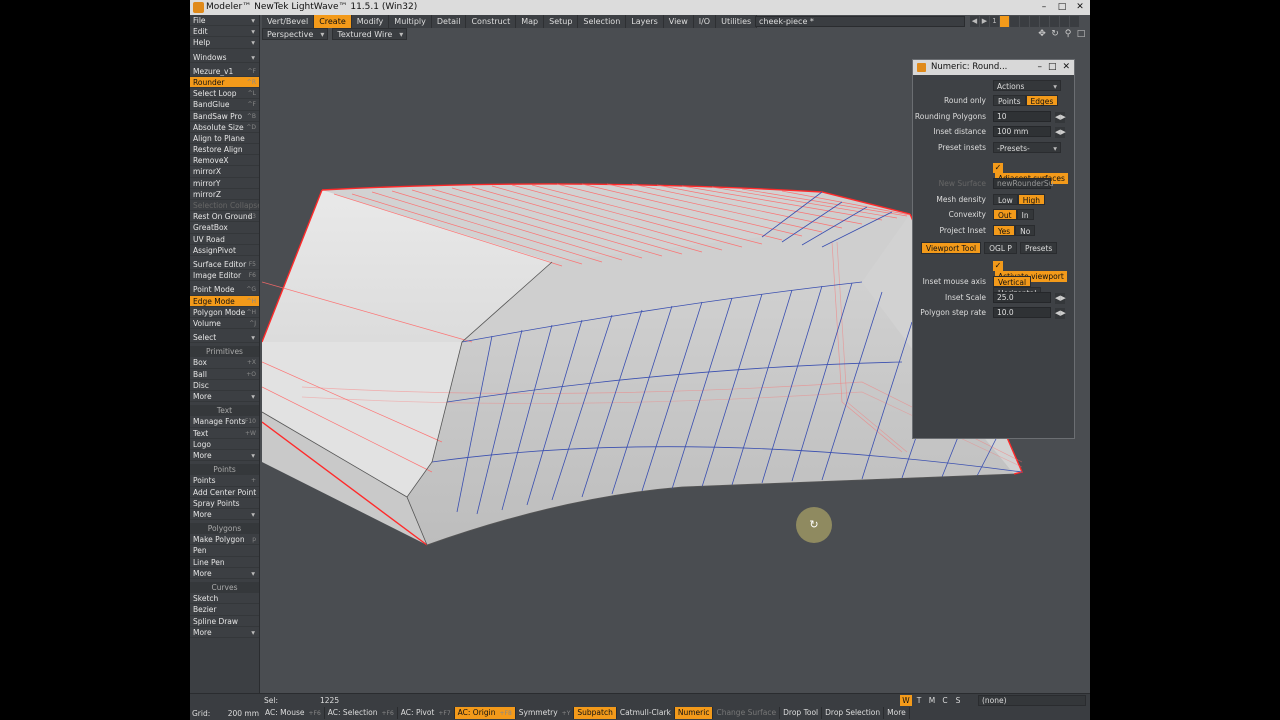  I want to click on panel-maximize-icon: □, so click(1052, 67).